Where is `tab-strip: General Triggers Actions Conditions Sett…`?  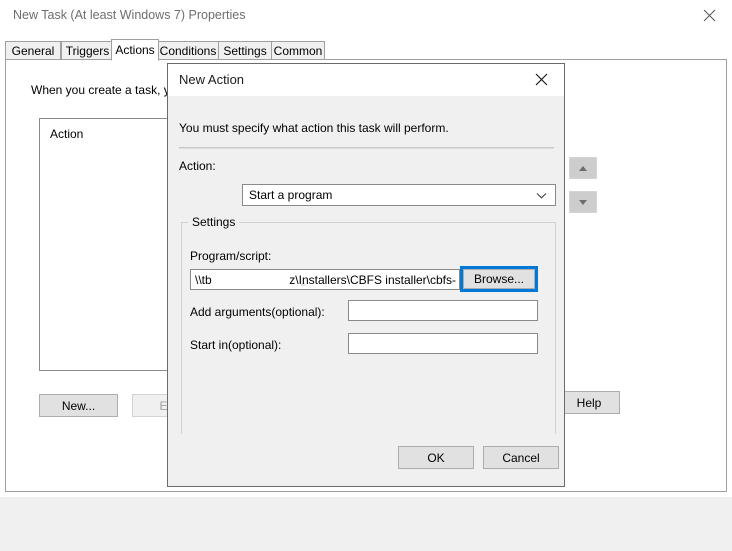 tab-strip: General Triggers Actions Conditions Sett… is located at coordinates (366, 50).